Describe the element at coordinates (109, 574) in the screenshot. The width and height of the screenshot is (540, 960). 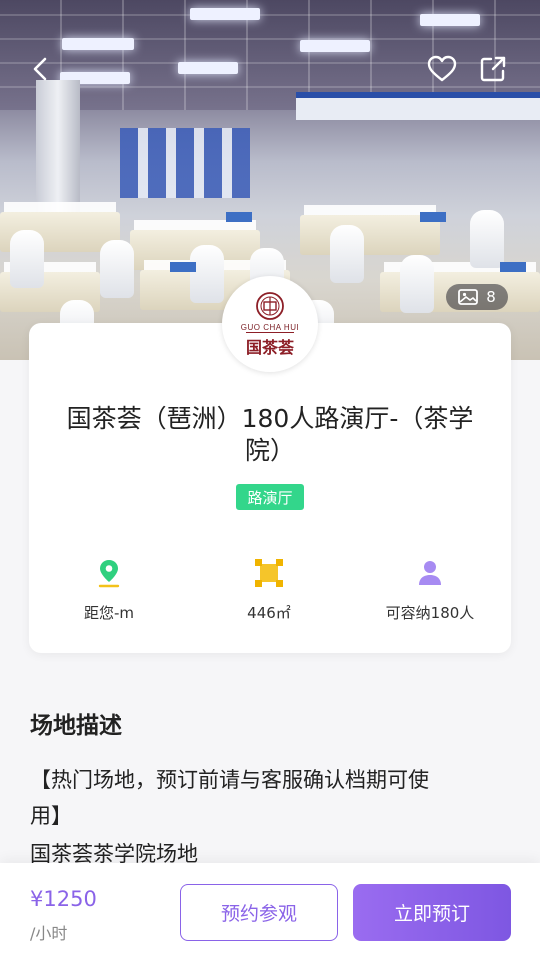
I see `location-pin-icon` at that location.